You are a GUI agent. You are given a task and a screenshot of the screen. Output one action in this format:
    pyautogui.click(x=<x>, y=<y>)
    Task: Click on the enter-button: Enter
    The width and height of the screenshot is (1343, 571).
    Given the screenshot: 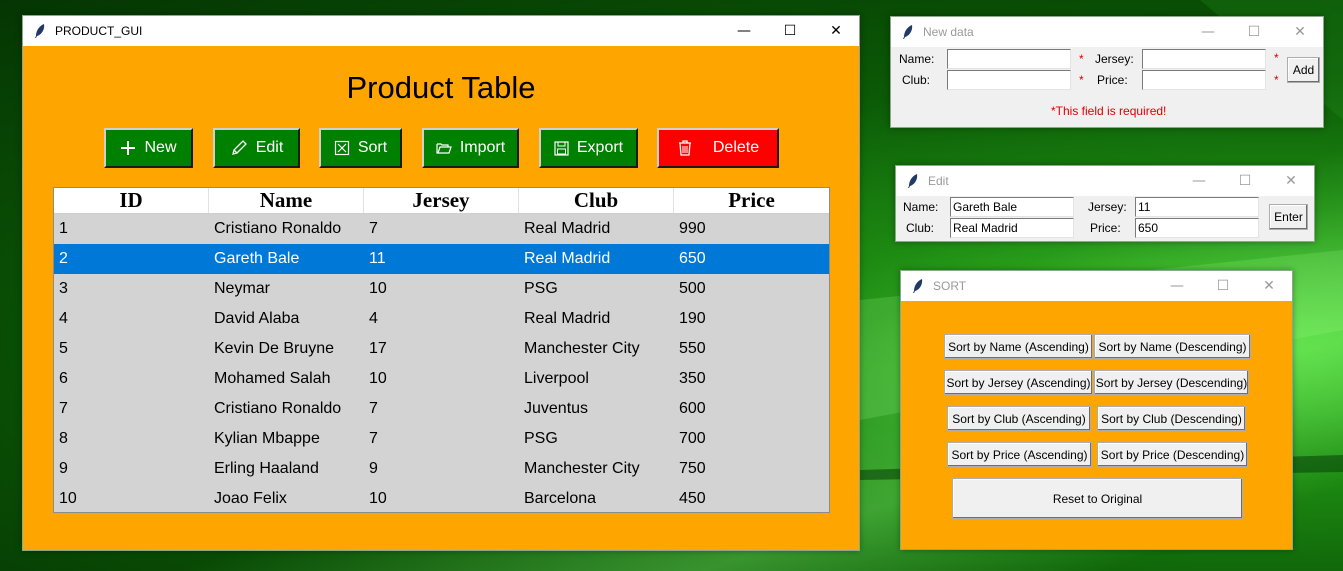 What is the action you would take?
    pyautogui.click(x=1288, y=217)
    